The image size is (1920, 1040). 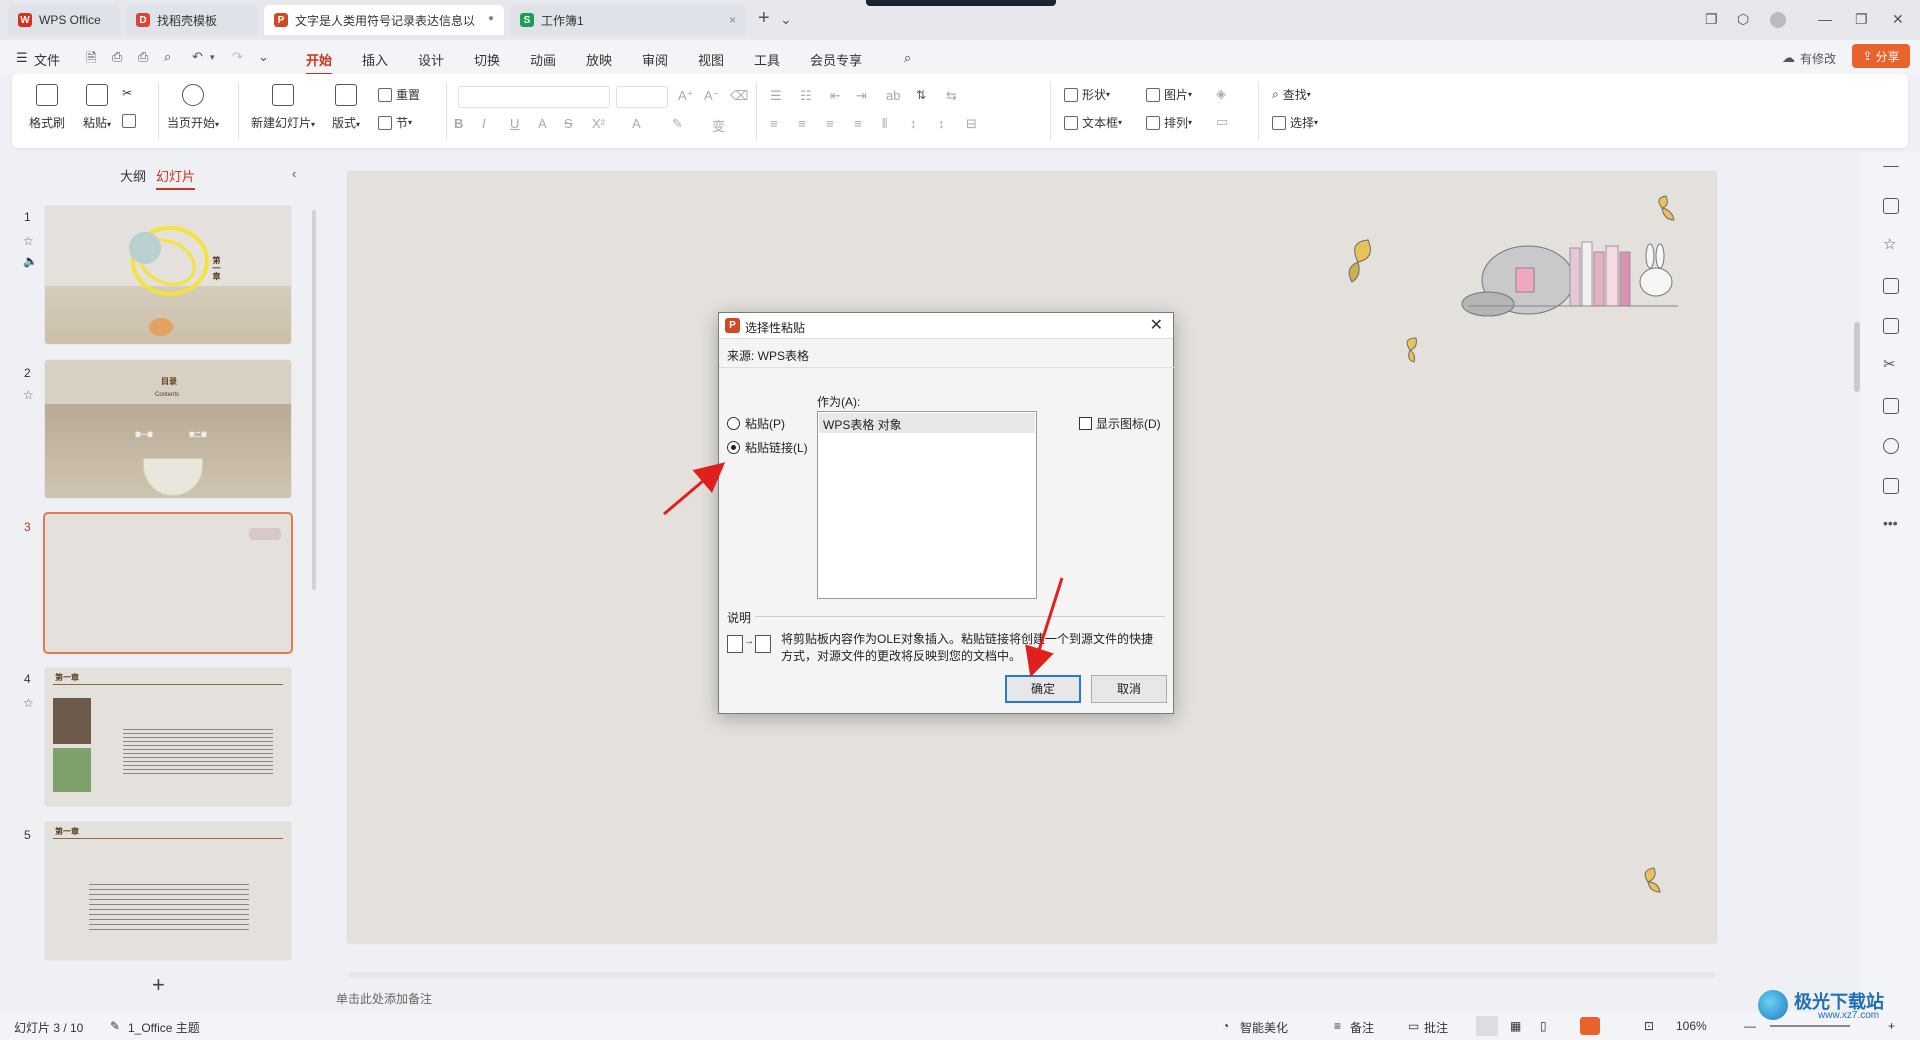 What do you see at coordinates (694, 489) in the screenshot?
I see `arrow-to-paste-link` at bounding box center [694, 489].